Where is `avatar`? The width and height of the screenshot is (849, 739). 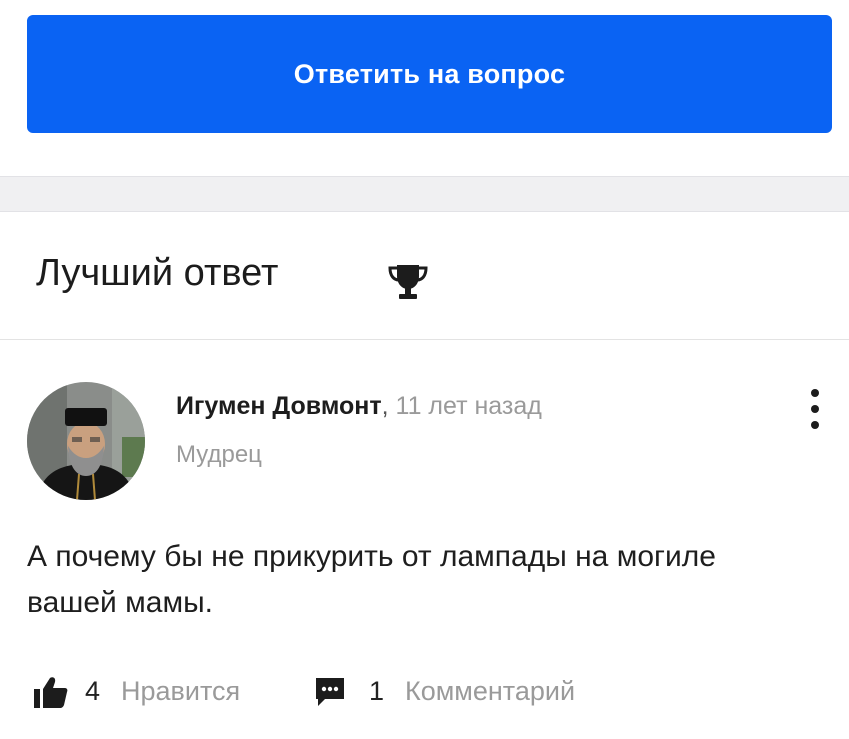
avatar is located at coordinates (86, 441).